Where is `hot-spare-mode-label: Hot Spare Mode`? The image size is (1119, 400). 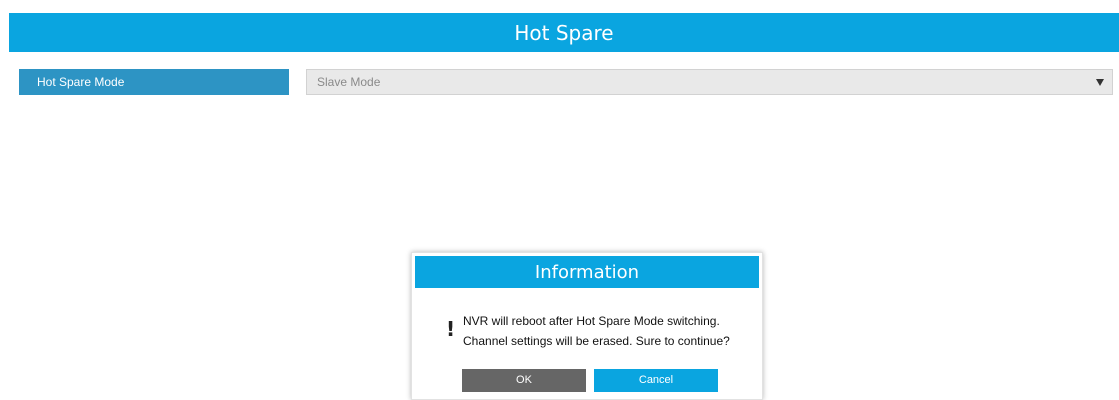 hot-spare-mode-label: Hot Spare Mode is located at coordinates (154, 82).